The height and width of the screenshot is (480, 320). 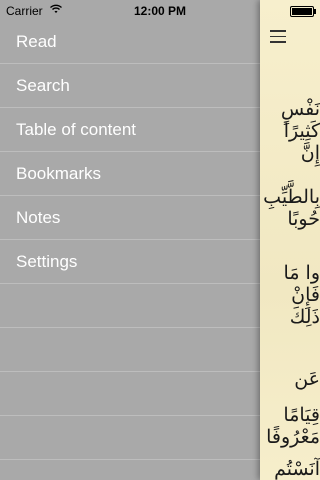 I want to click on menu-item-label: Table of content, so click(x=76, y=129).